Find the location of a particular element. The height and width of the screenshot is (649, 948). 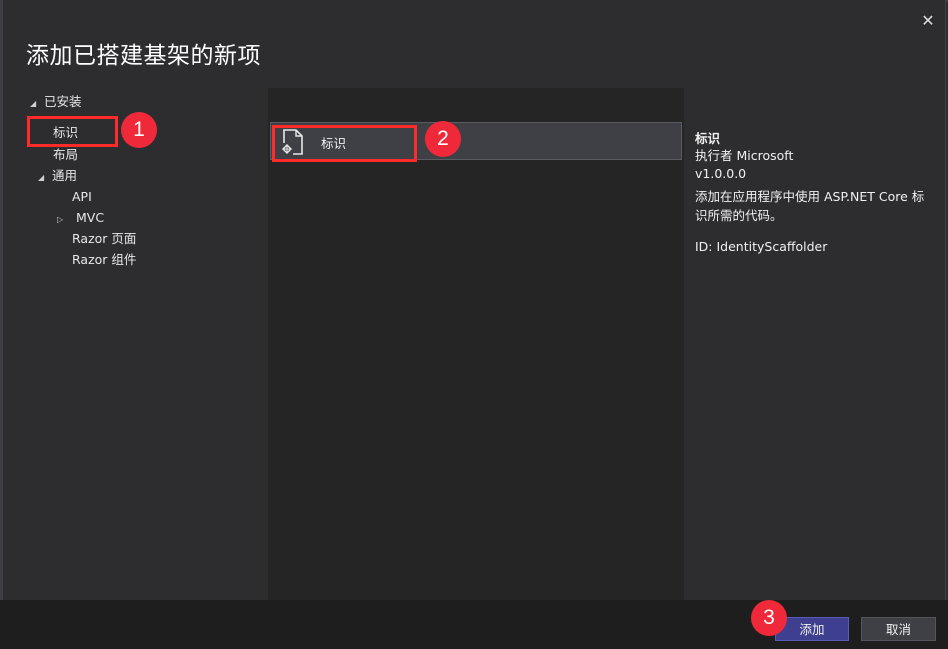

tree-node-razor-components: Razor 组件 is located at coordinates (104, 260).